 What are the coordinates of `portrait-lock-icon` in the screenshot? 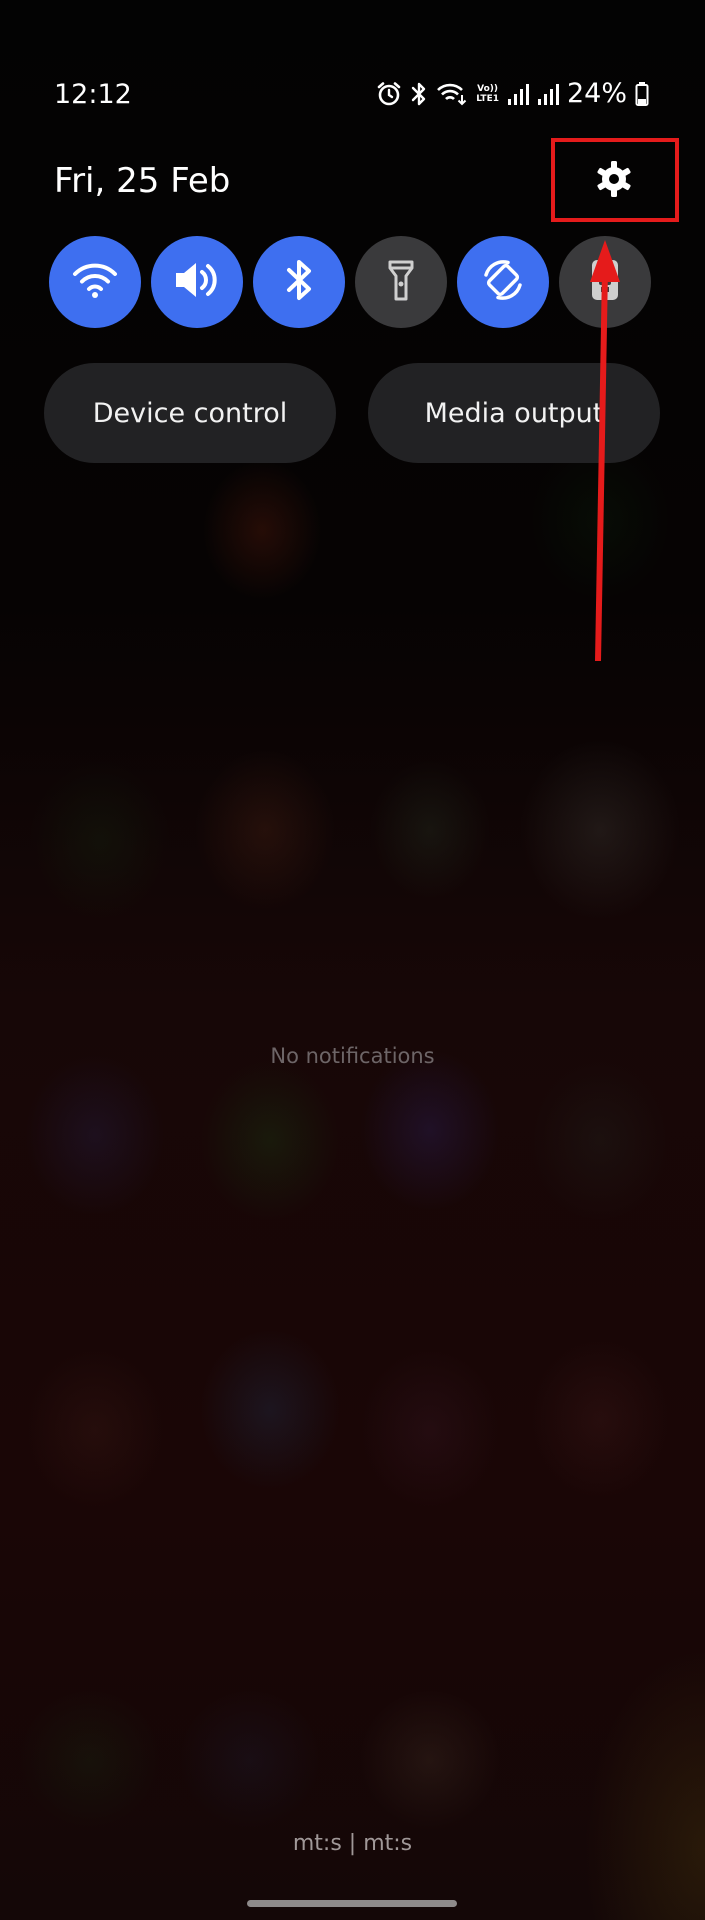 It's located at (605, 282).